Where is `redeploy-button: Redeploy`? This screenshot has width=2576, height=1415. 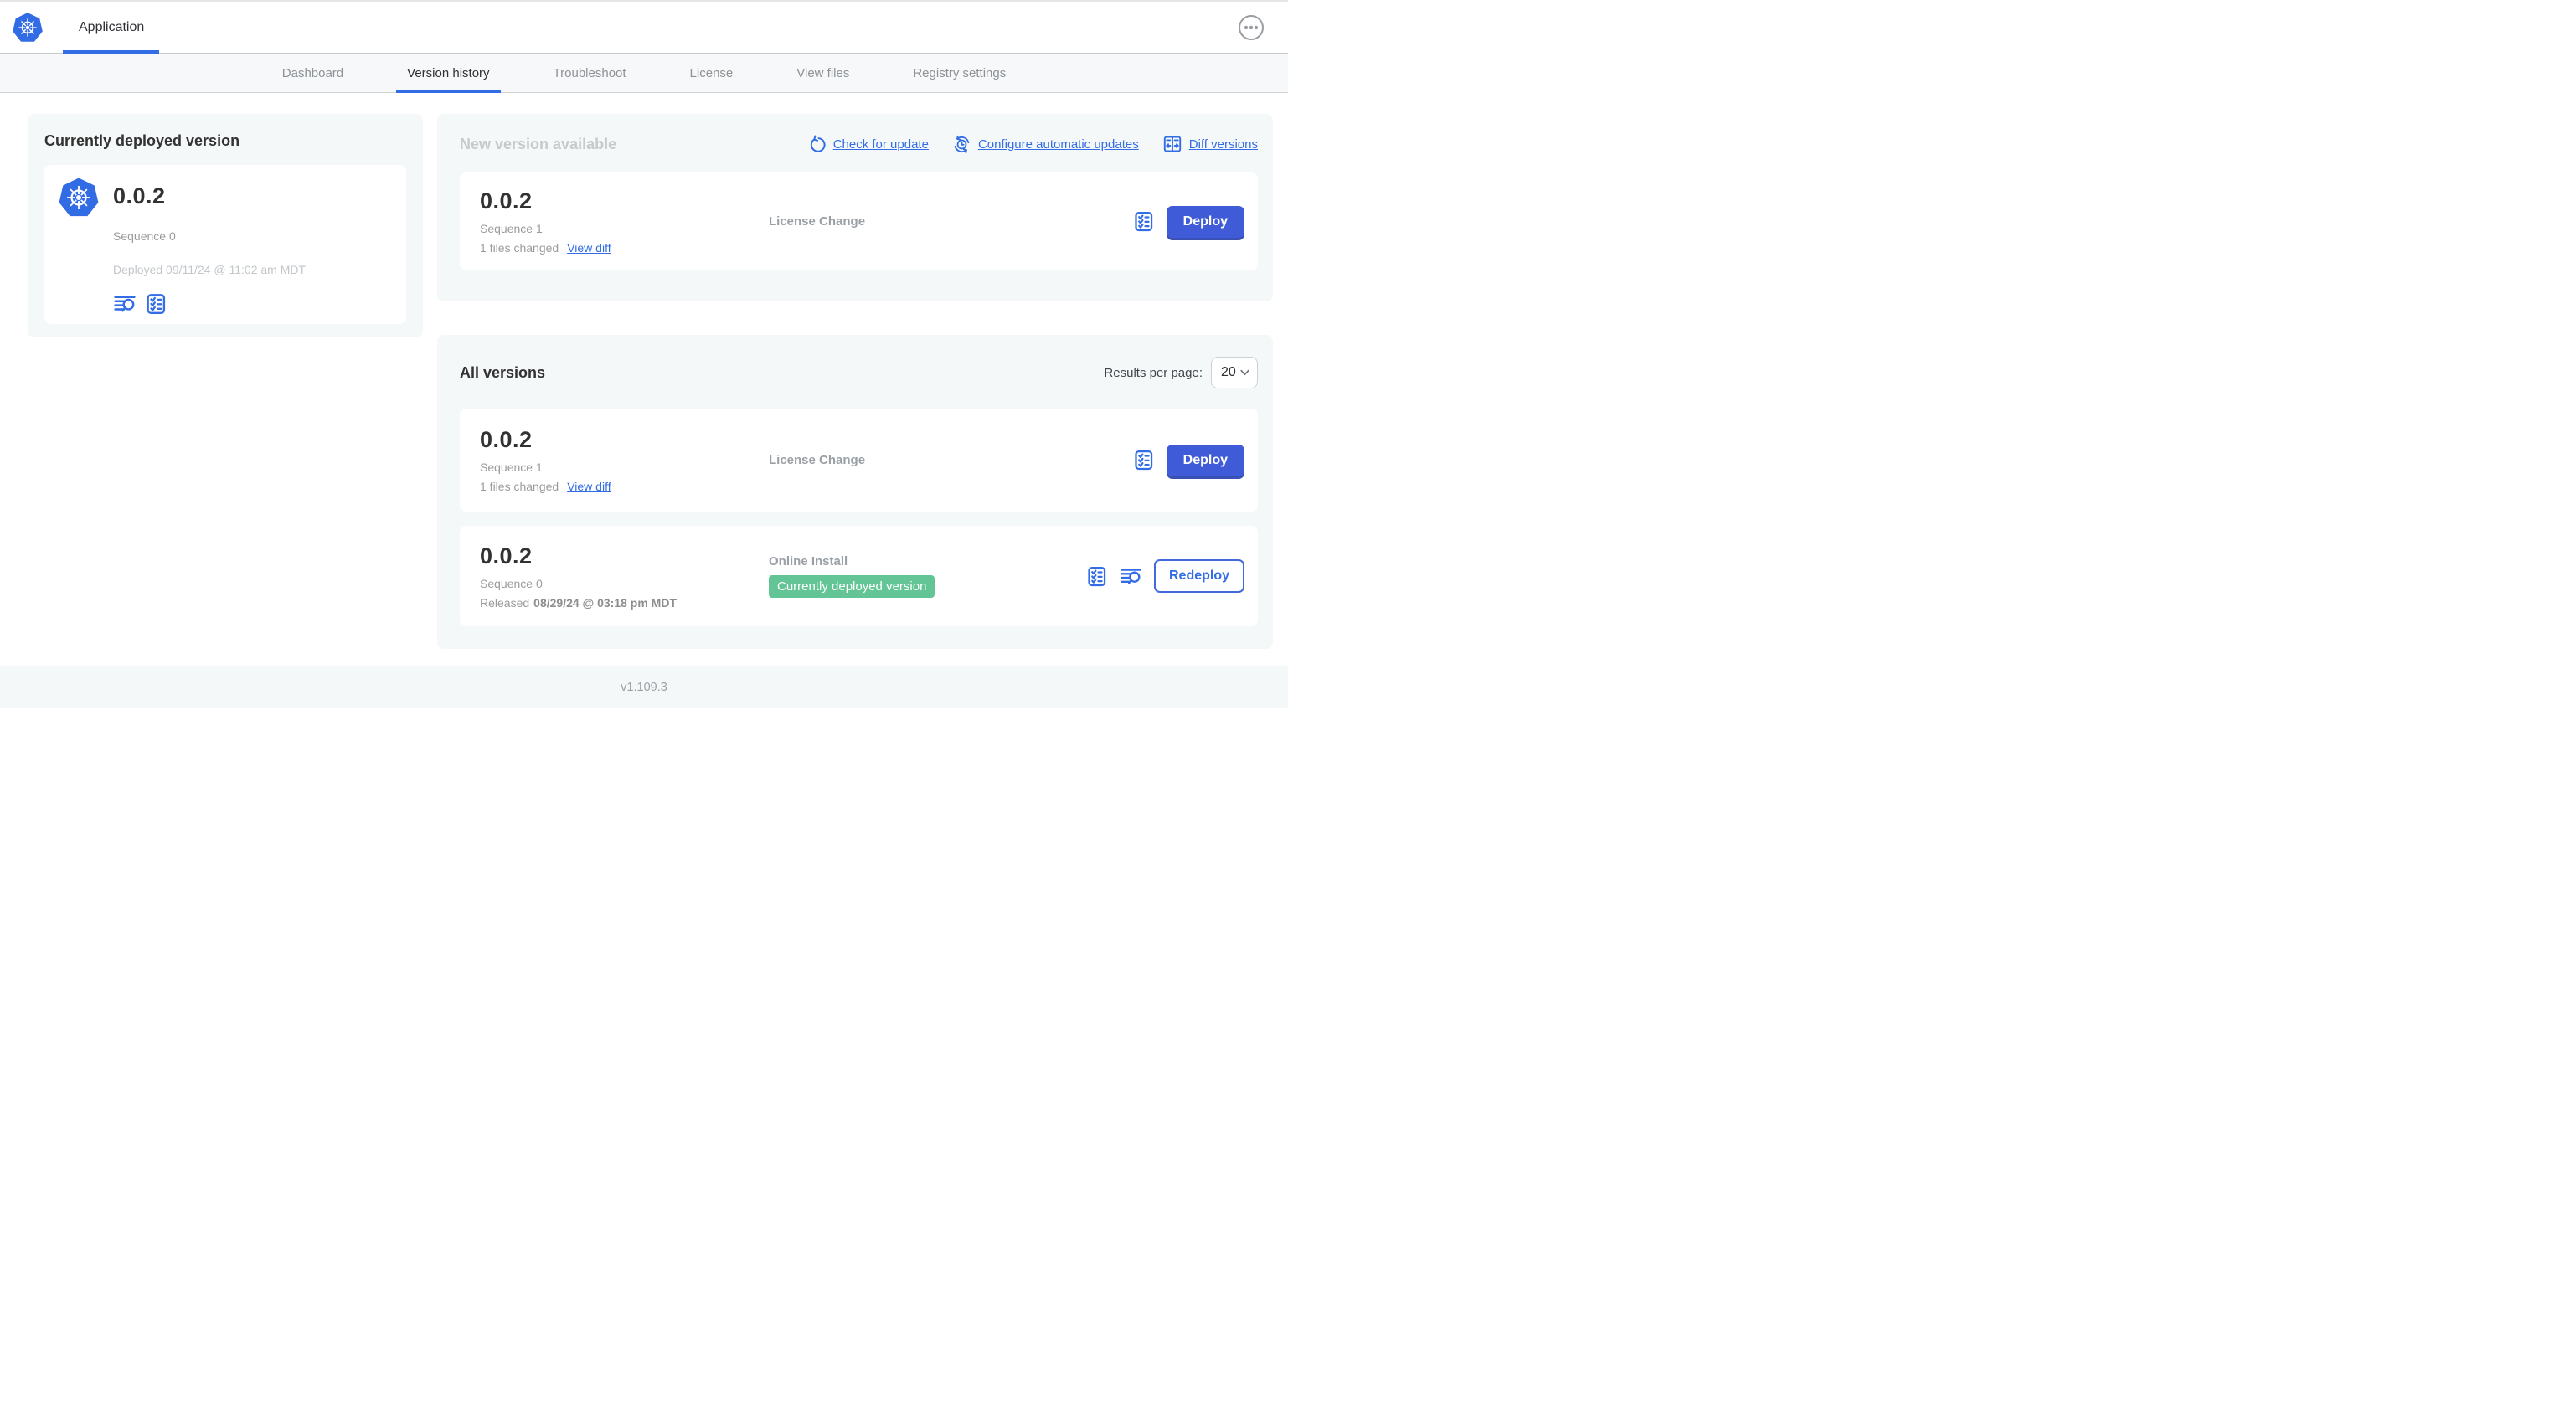
redeploy-button: Redeploy is located at coordinates (1198, 576).